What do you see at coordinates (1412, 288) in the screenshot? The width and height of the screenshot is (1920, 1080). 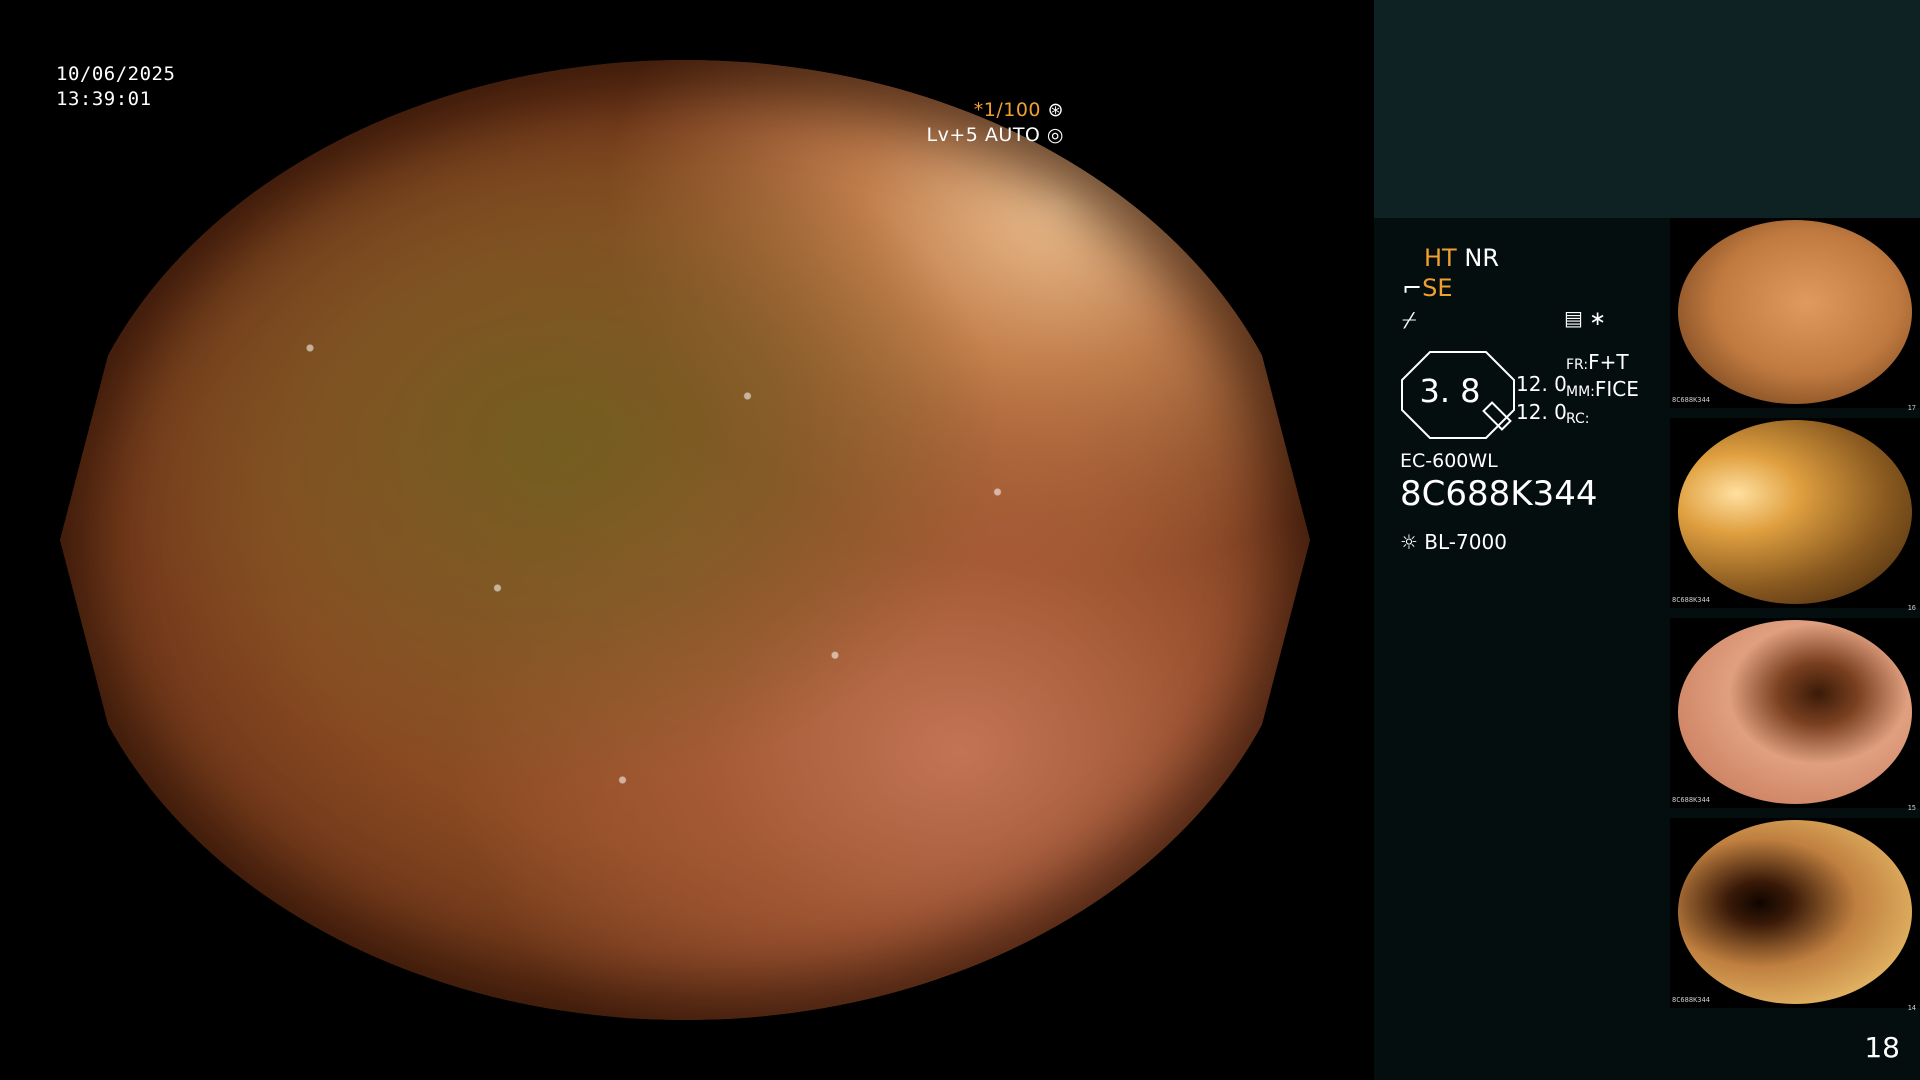 I see `structure-icon: ⌐` at bounding box center [1412, 288].